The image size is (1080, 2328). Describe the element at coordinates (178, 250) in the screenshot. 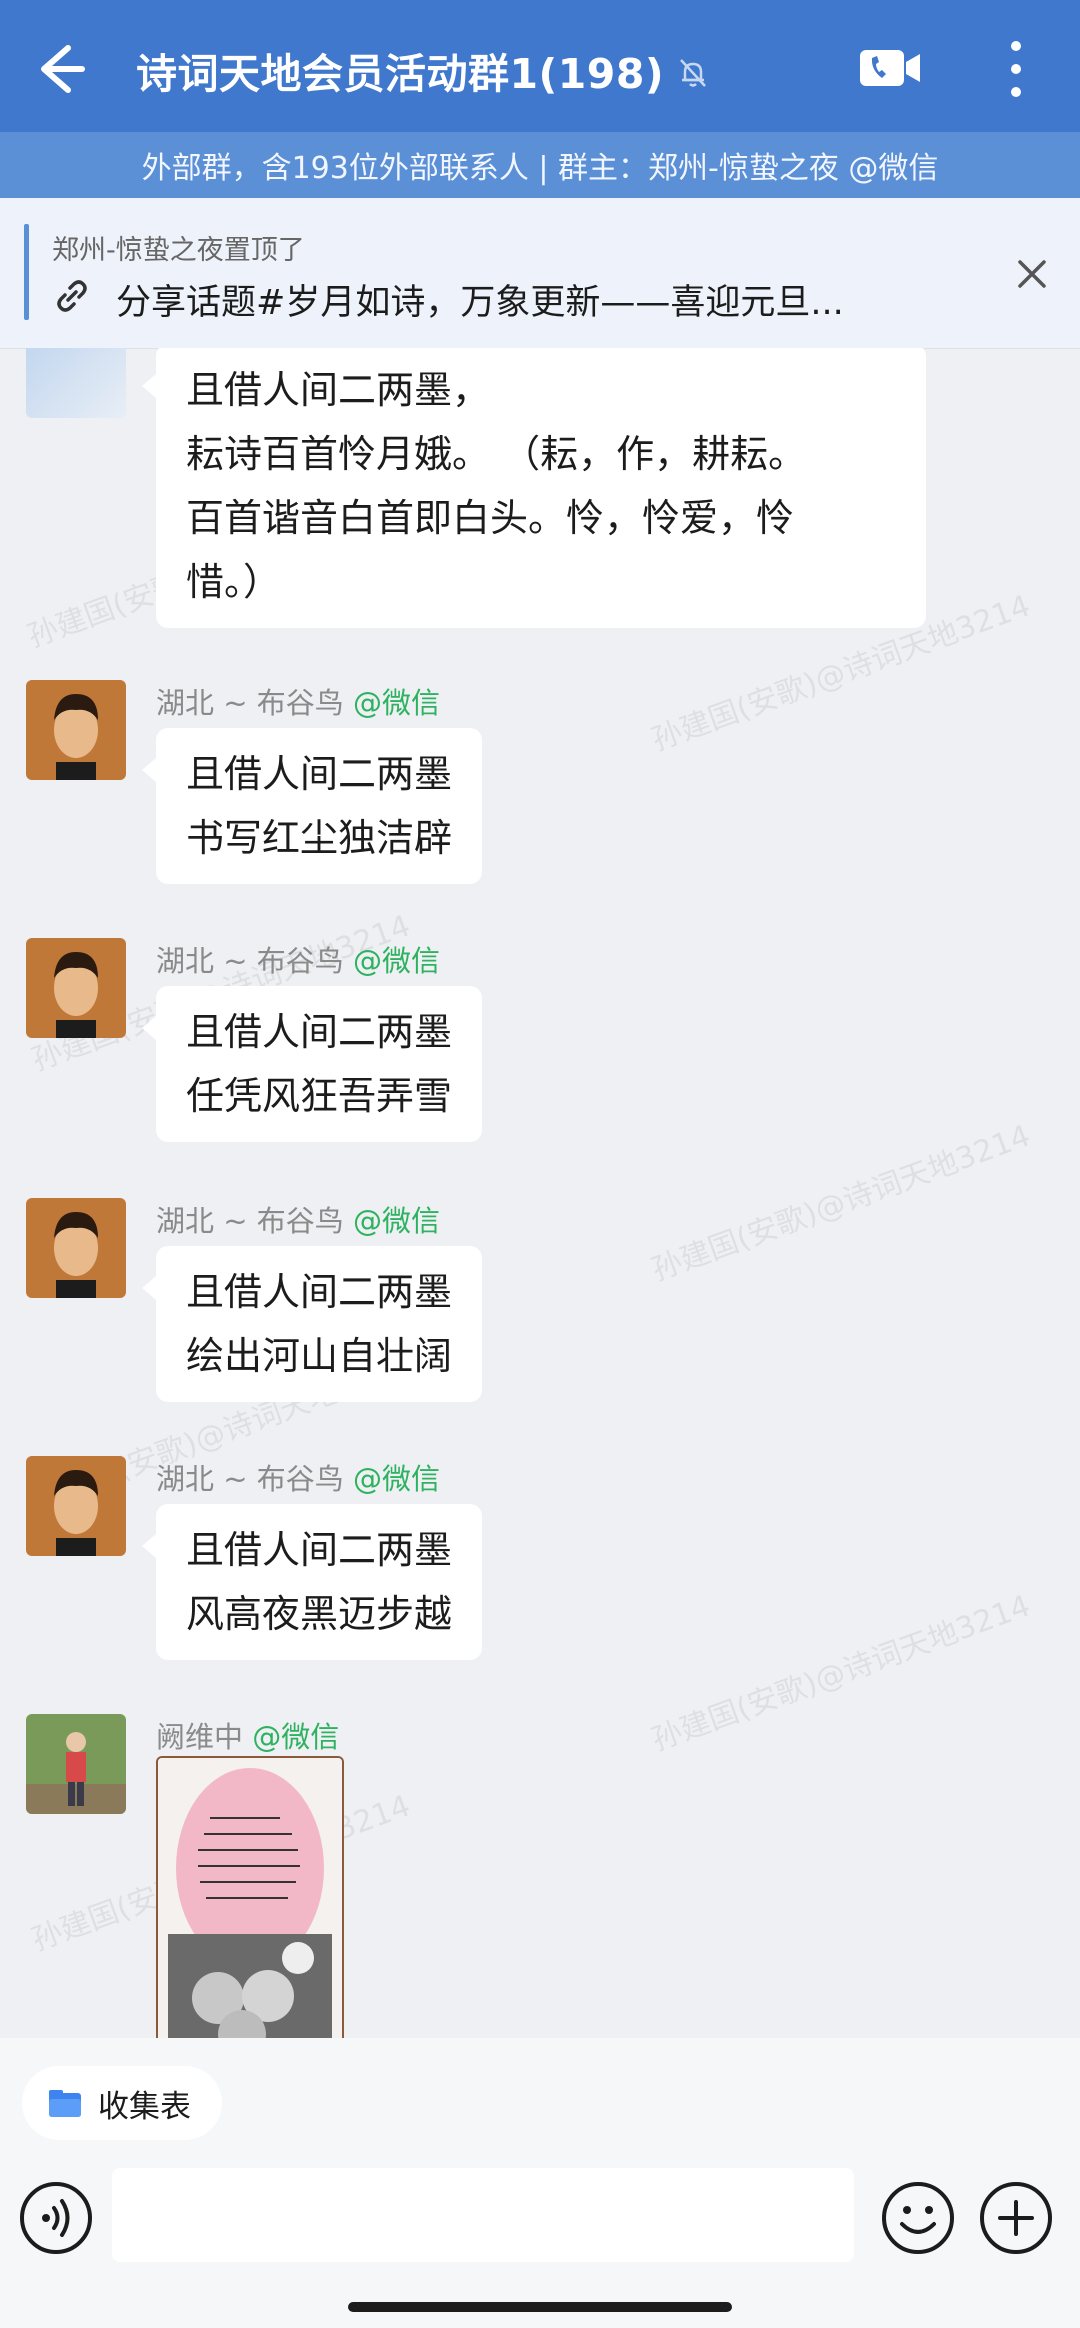

I see `pinned-author: 郑州-惊蛰之夜置顶了` at that location.